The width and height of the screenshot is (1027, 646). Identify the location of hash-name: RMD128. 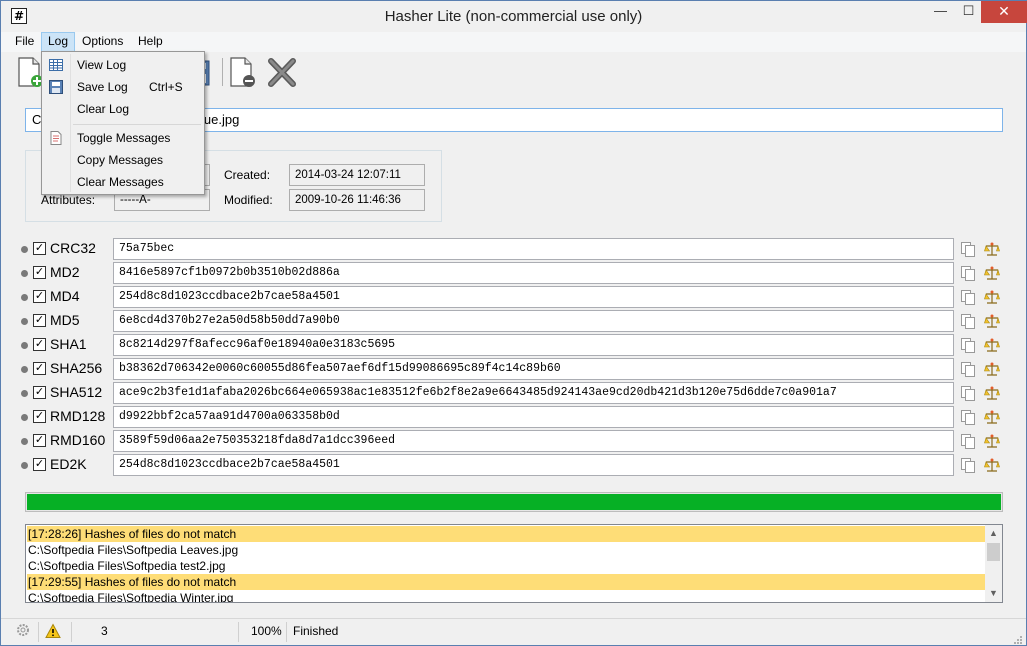
(78, 416).